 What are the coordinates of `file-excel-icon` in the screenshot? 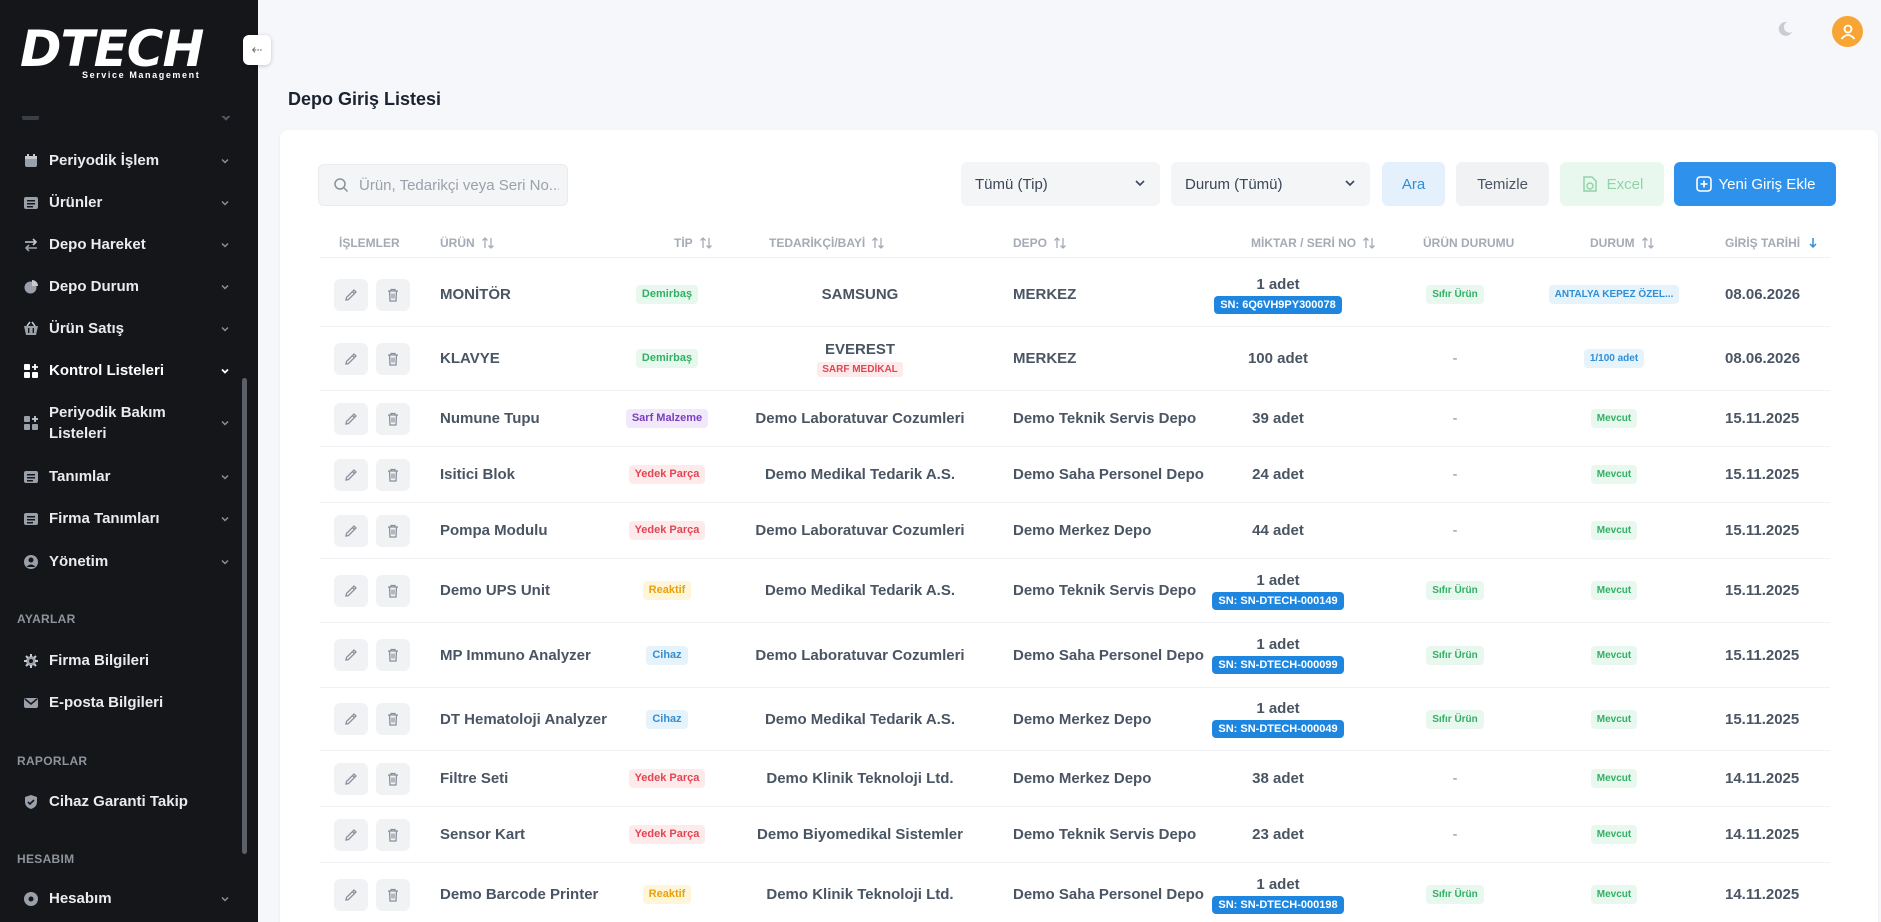 It's located at (1590, 184).